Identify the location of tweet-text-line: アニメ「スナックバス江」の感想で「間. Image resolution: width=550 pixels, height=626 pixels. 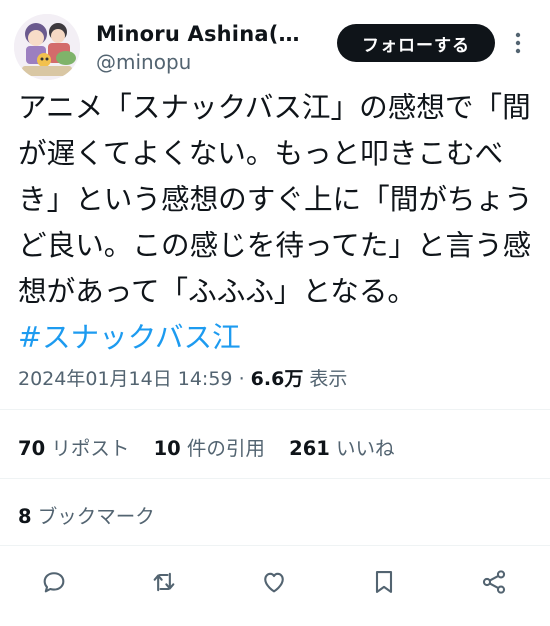
(274, 107).